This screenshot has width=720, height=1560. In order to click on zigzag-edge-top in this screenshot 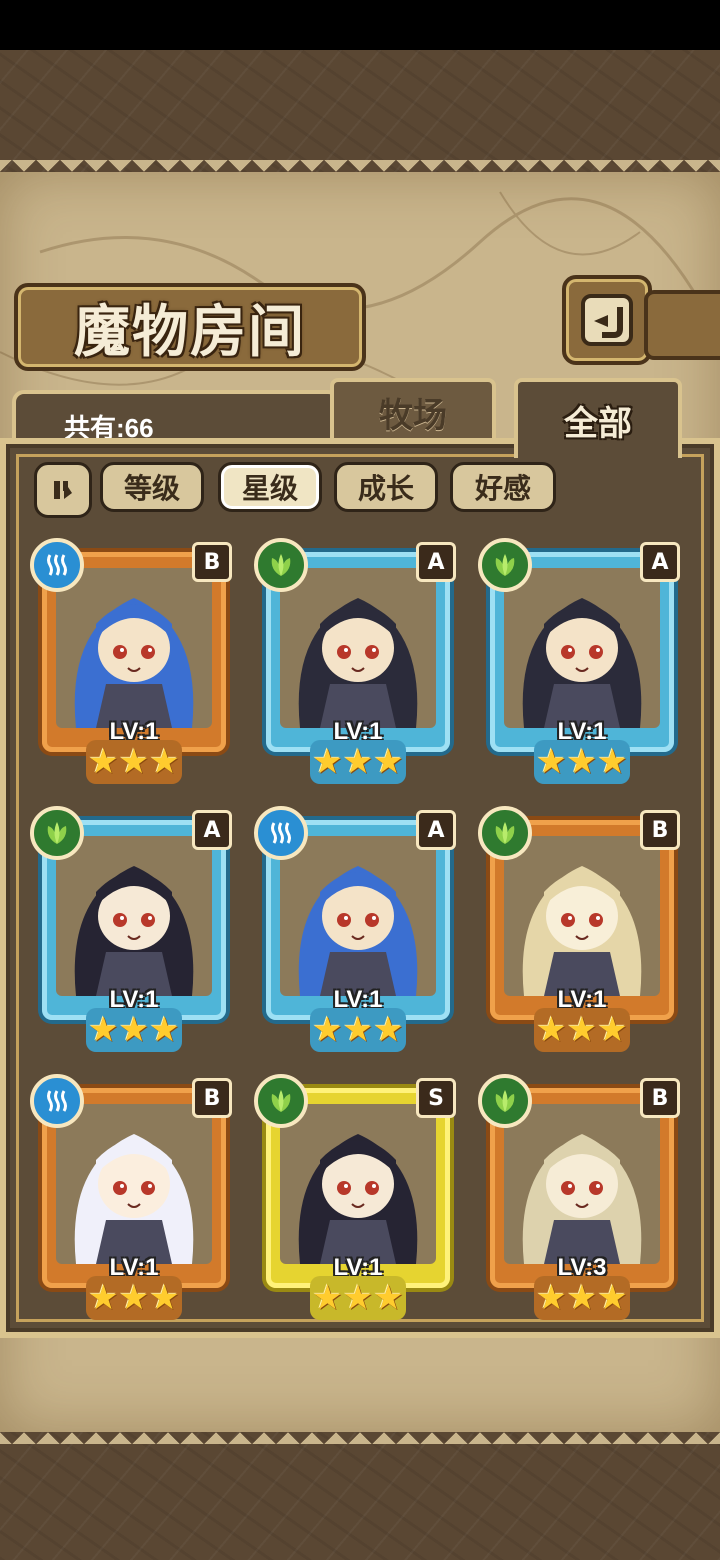, I will do `click(360, 169)`.